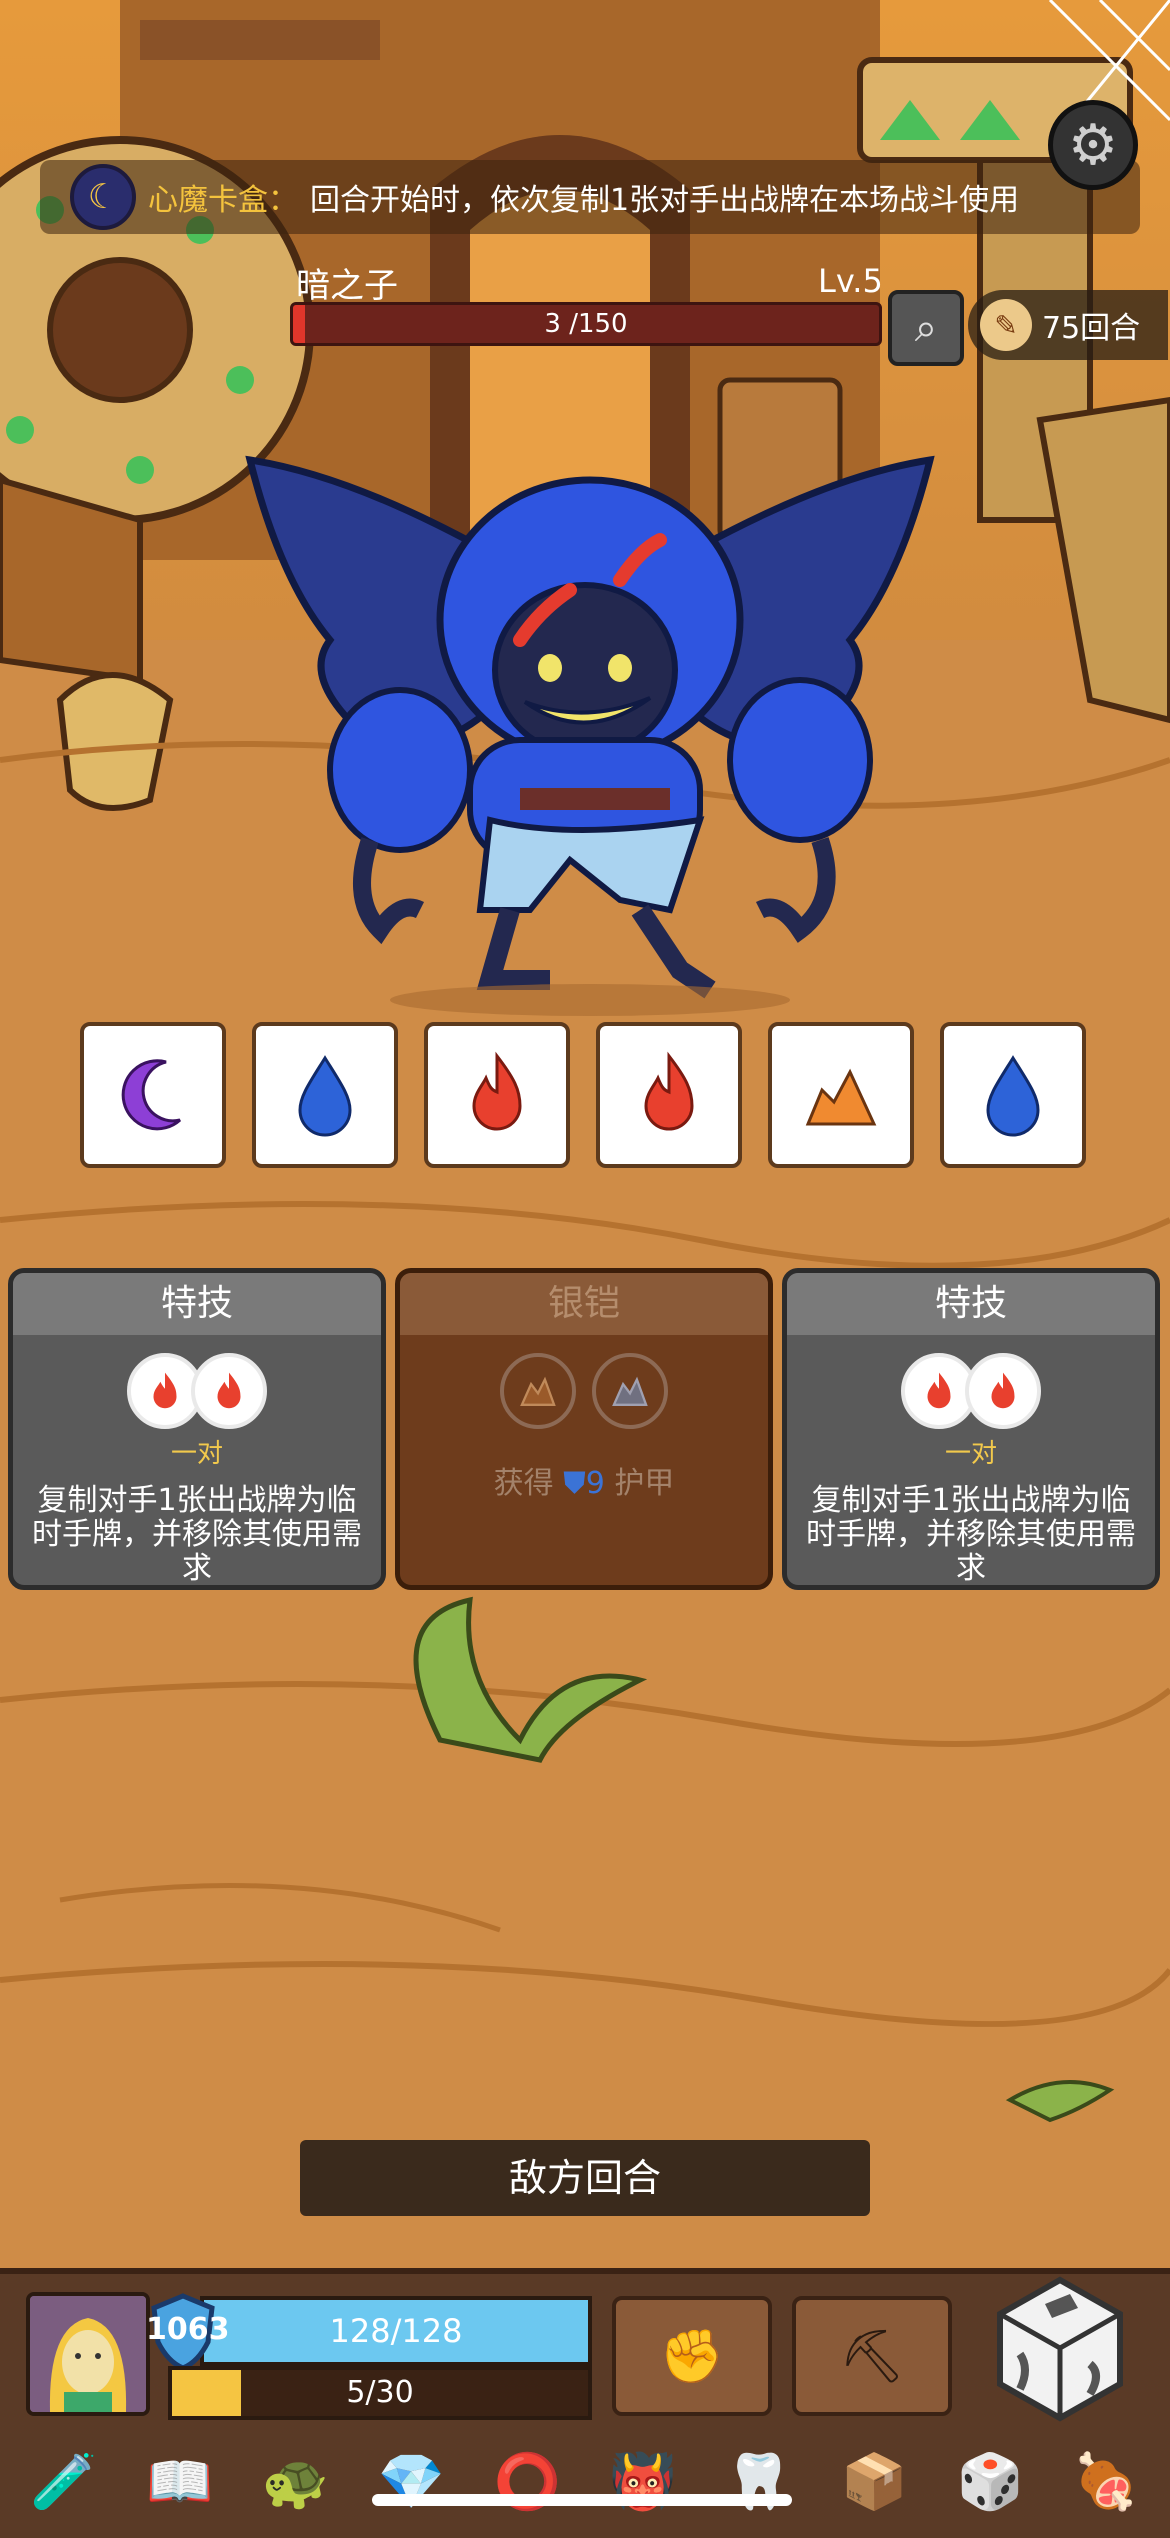 The image size is (1170, 2538). What do you see at coordinates (926, 328) in the screenshot?
I see `inspect-enemy-button: ⌕` at bounding box center [926, 328].